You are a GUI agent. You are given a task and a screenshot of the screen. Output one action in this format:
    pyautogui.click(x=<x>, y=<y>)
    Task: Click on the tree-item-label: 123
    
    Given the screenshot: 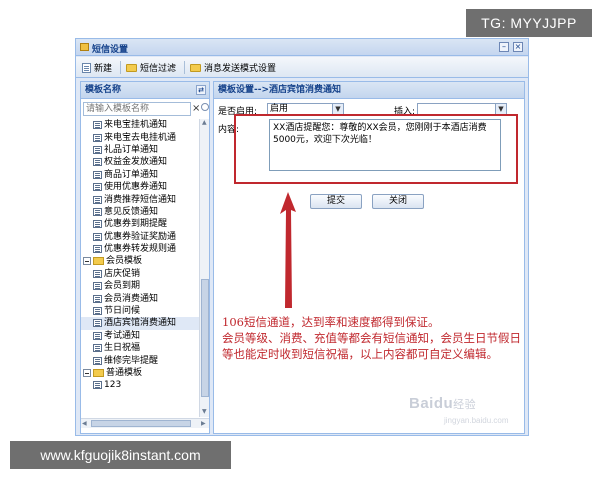 What is the action you would take?
    pyautogui.click(x=113, y=385)
    